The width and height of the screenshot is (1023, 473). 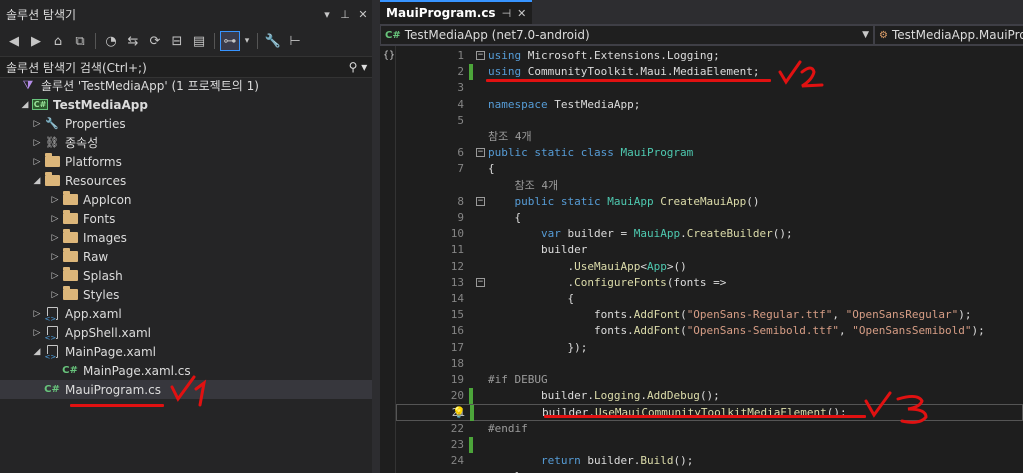 I want to click on tree-item: ◢ C# TestMediaApp, so click(x=186, y=104).